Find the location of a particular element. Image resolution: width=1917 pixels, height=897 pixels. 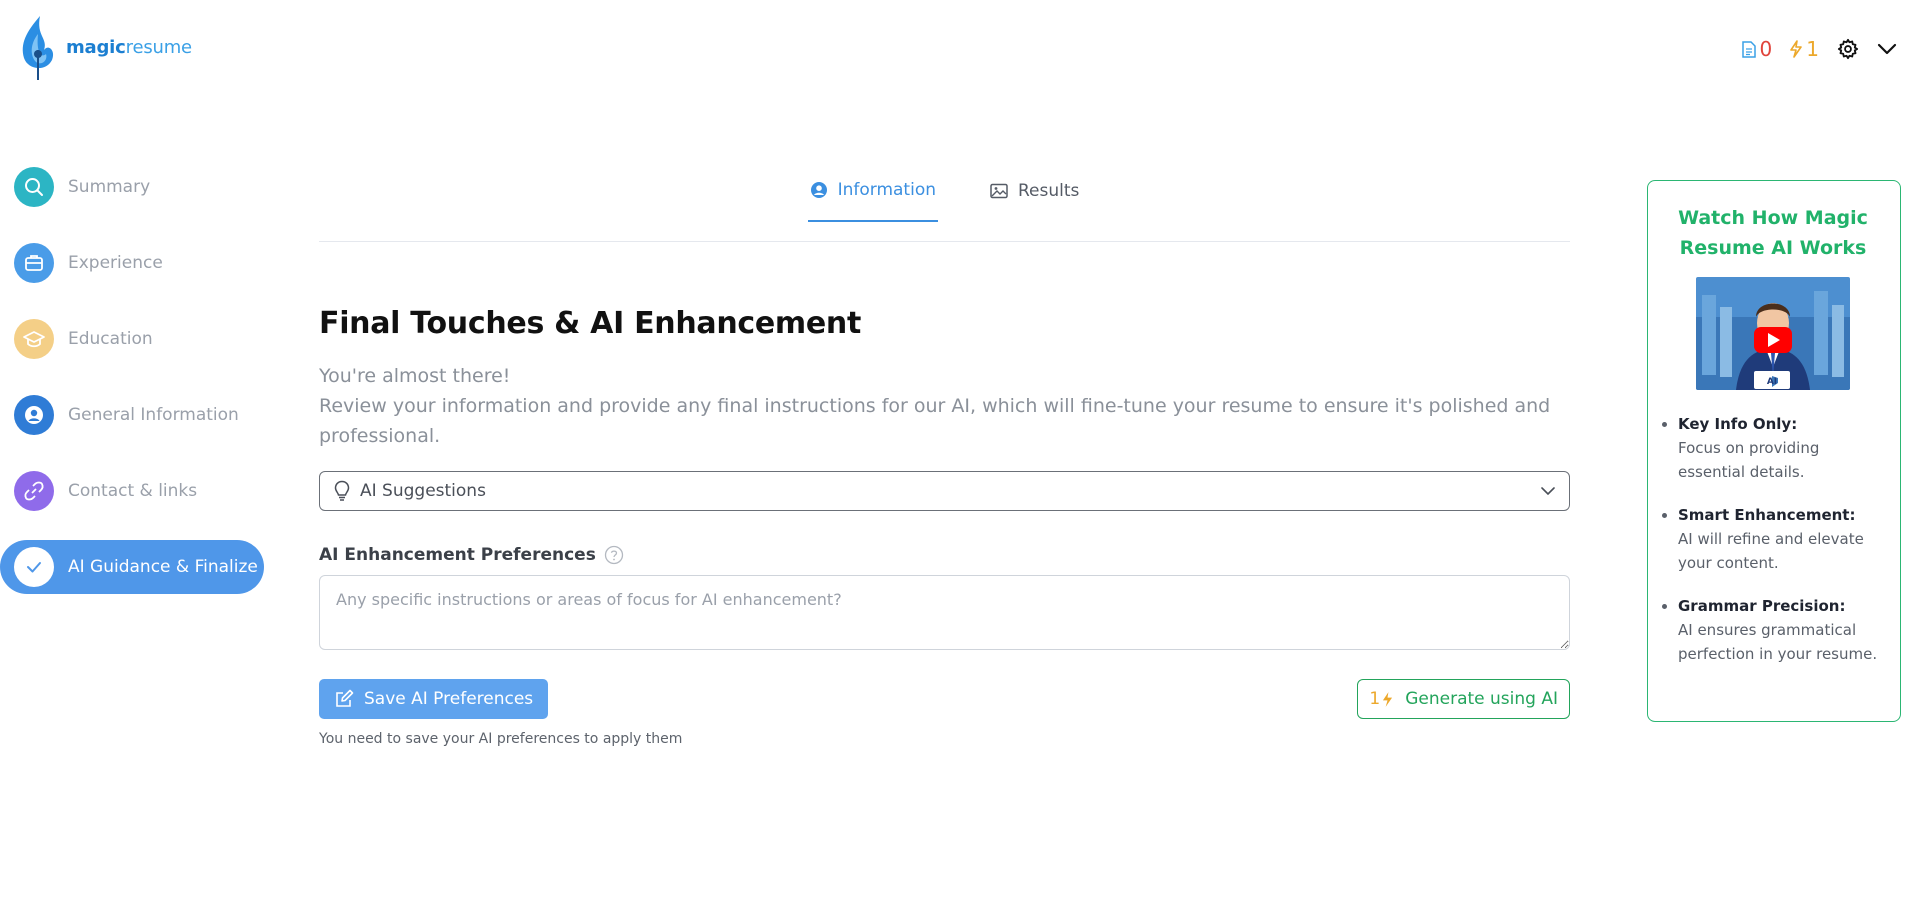

brand-name: magicresume is located at coordinates (129, 47).